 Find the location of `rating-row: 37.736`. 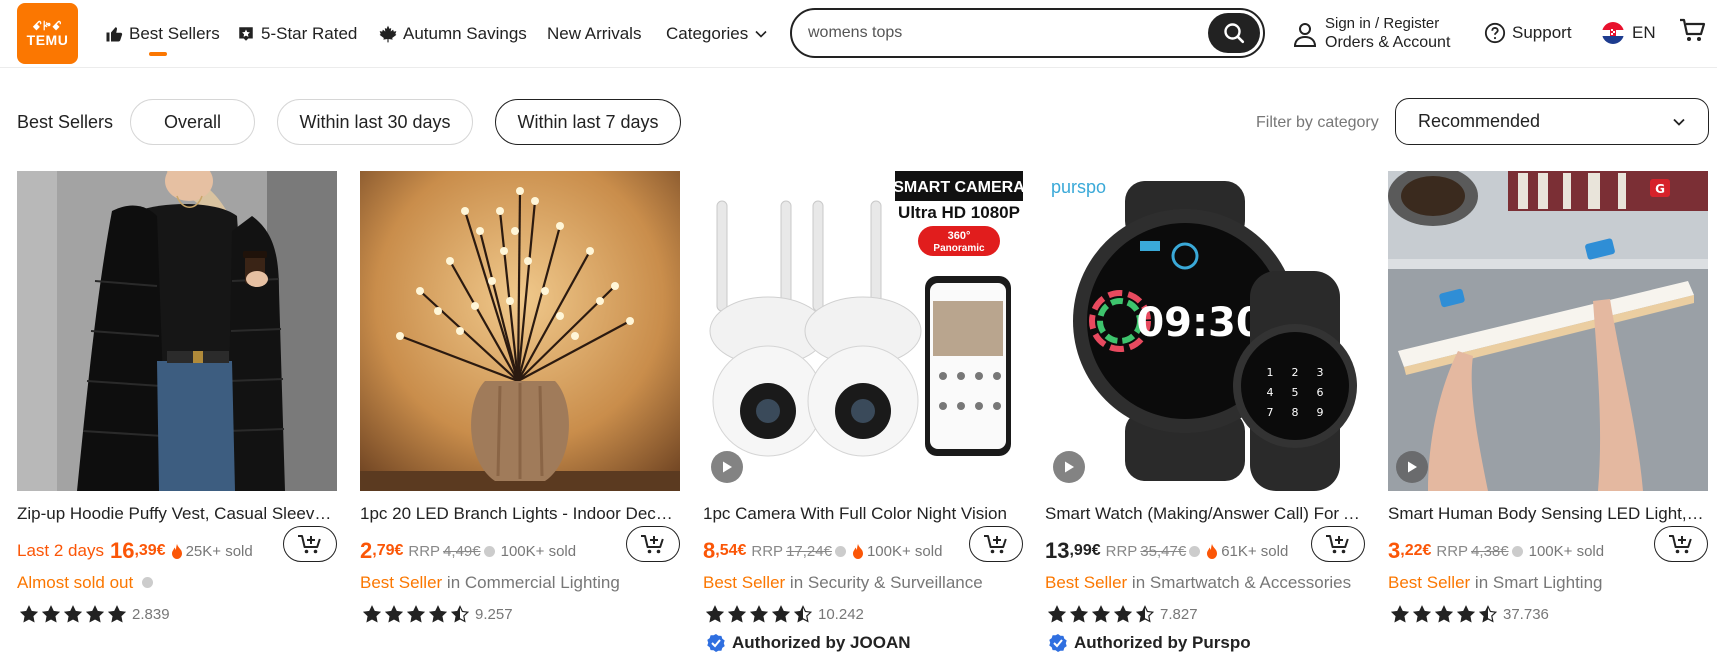

rating-row: 37.736 is located at coordinates (1470, 614).